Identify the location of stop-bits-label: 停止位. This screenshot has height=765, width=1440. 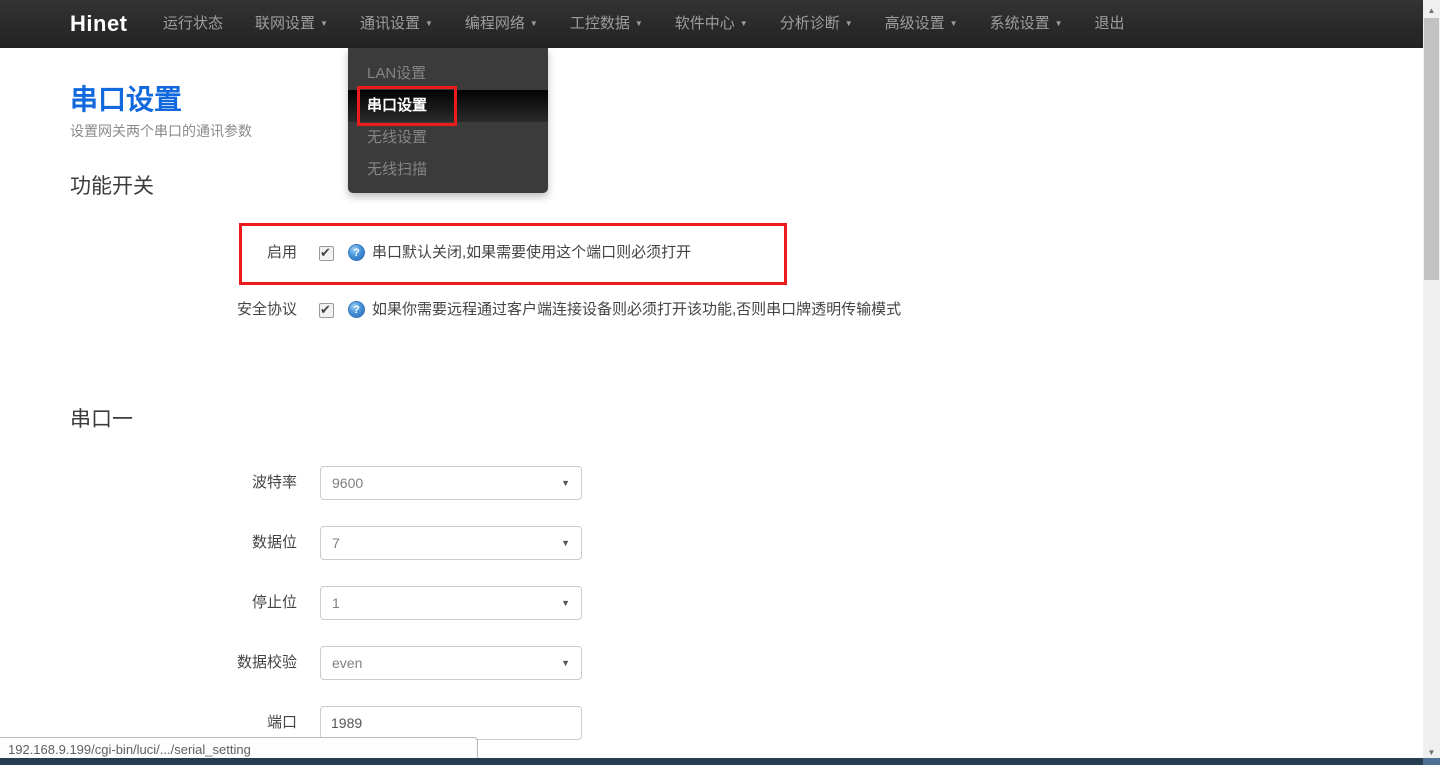
(274, 602).